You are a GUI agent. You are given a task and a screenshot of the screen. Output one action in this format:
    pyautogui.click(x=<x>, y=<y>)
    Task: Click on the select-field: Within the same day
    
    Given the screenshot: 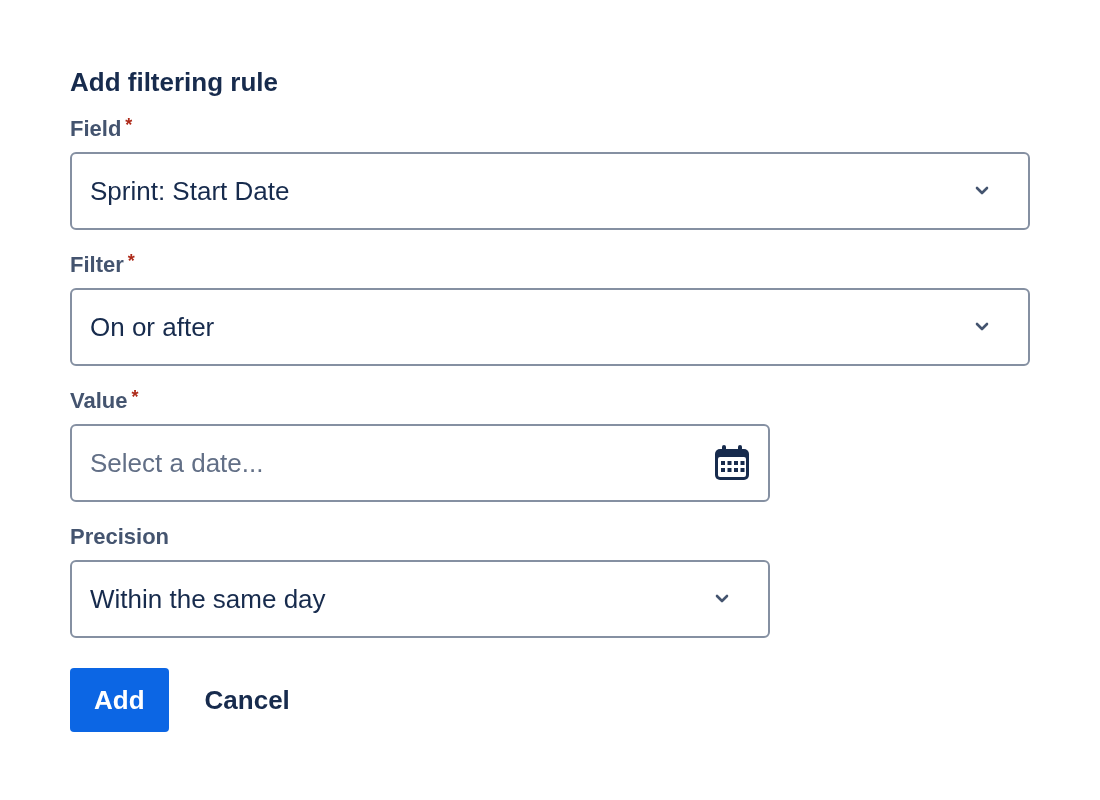 What is the action you would take?
    pyautogui.click(x=420, y=599)
    